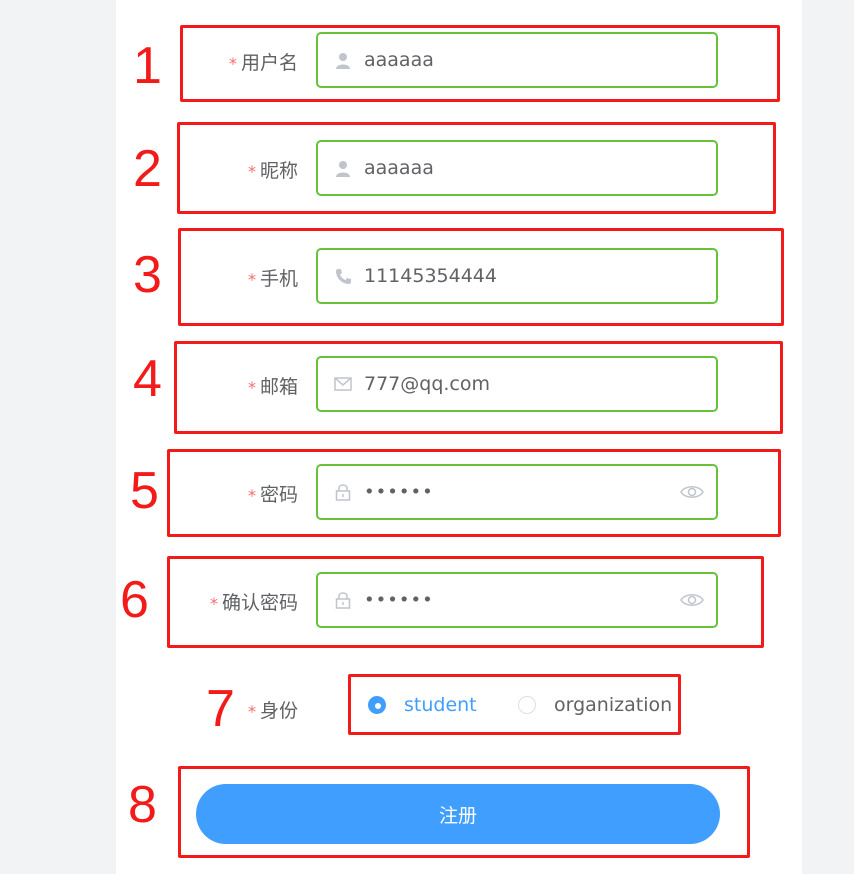 This screenshot has width=854, height=874. What do you see at coordinates (144, 491) in the screenshot?
I see `annotation-number-5: 5` at bounding box center [144, 491].